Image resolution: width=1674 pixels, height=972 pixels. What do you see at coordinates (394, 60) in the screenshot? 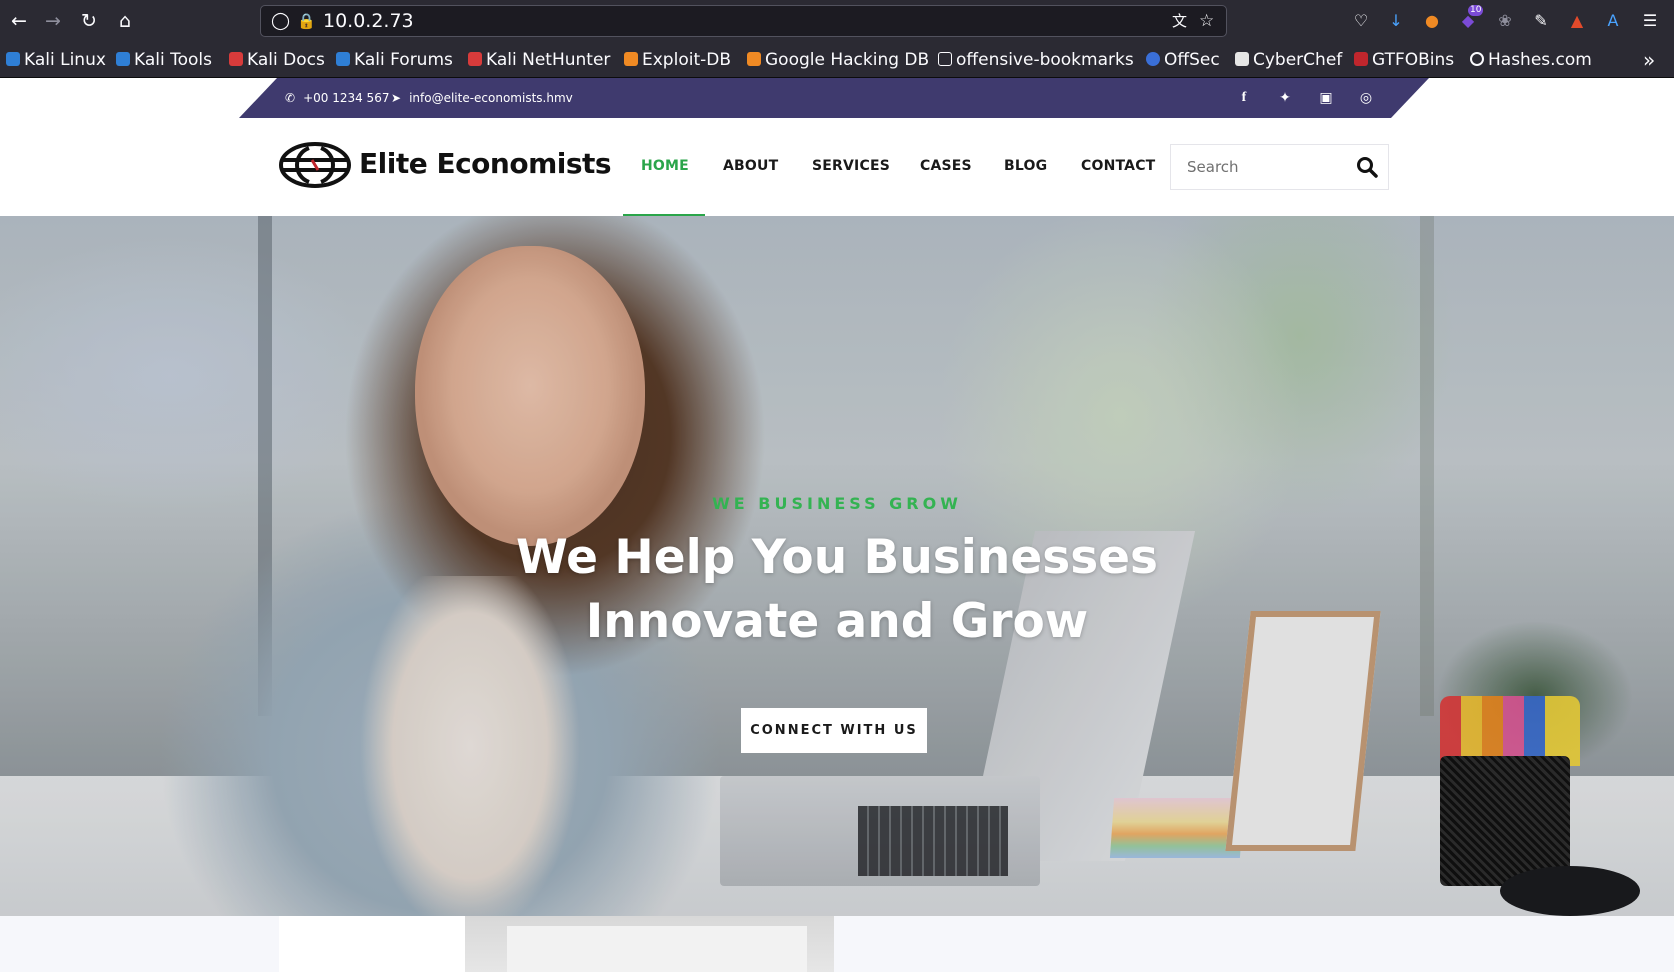
I see `bookmark-kali-forums: Kali Forums` at bounding box center [394, 60].